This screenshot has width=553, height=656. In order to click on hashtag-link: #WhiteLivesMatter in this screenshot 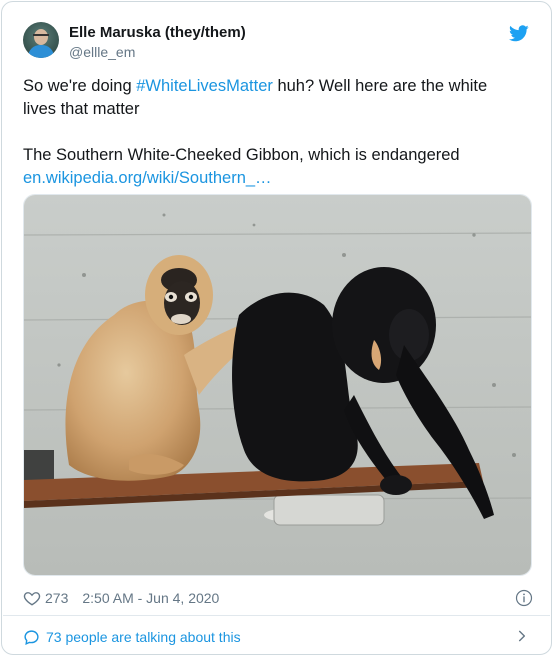, I will do `click(204, 86)`.